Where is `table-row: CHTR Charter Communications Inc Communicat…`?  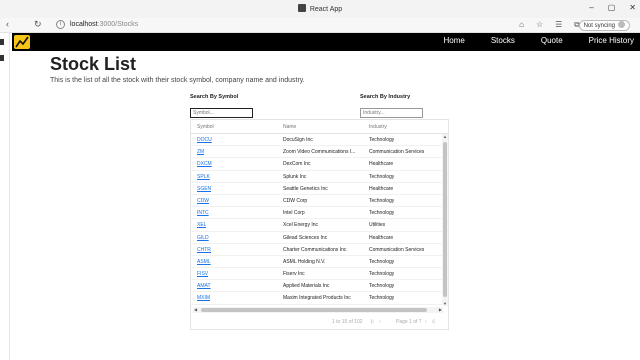
table-row: CHTR Charter Communications Inc Communicat… is located at coordinates (317, 250).